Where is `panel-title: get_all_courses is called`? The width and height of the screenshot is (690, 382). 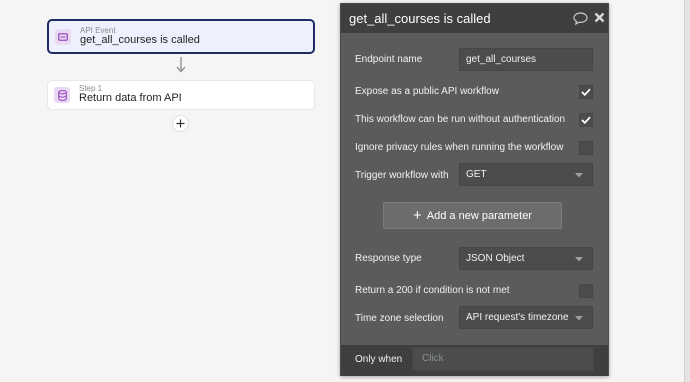
panel-title: get_all_courses is called is located at coordinates (420, 18).